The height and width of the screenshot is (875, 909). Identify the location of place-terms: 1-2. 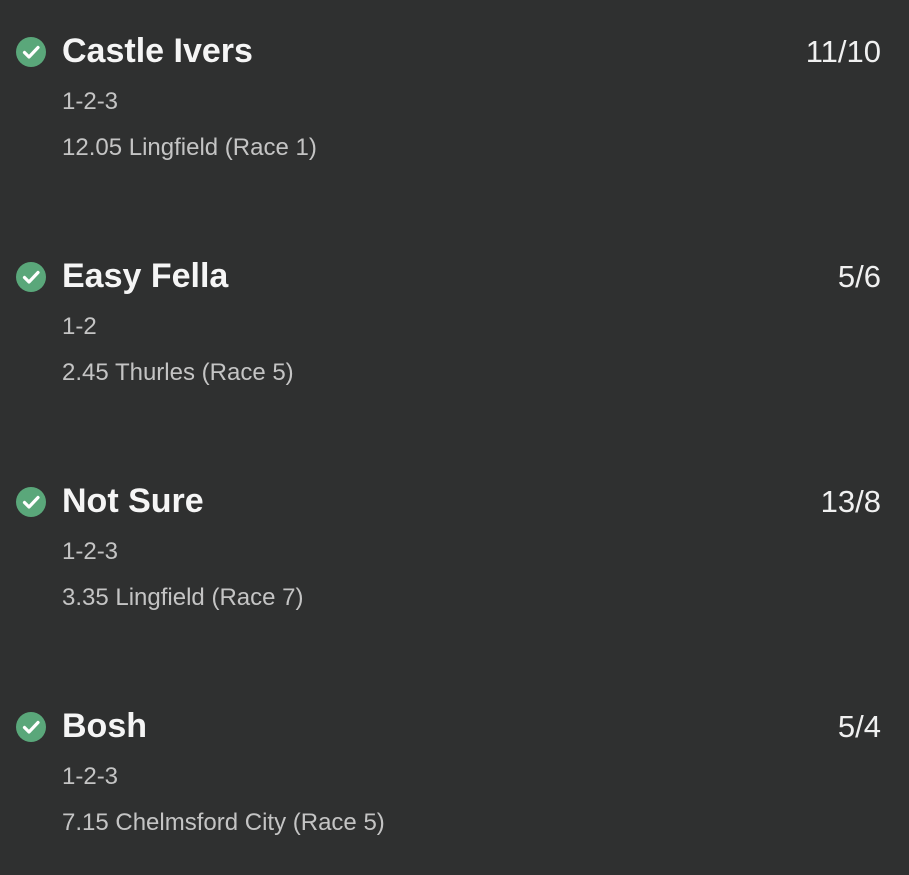
(79, 326).